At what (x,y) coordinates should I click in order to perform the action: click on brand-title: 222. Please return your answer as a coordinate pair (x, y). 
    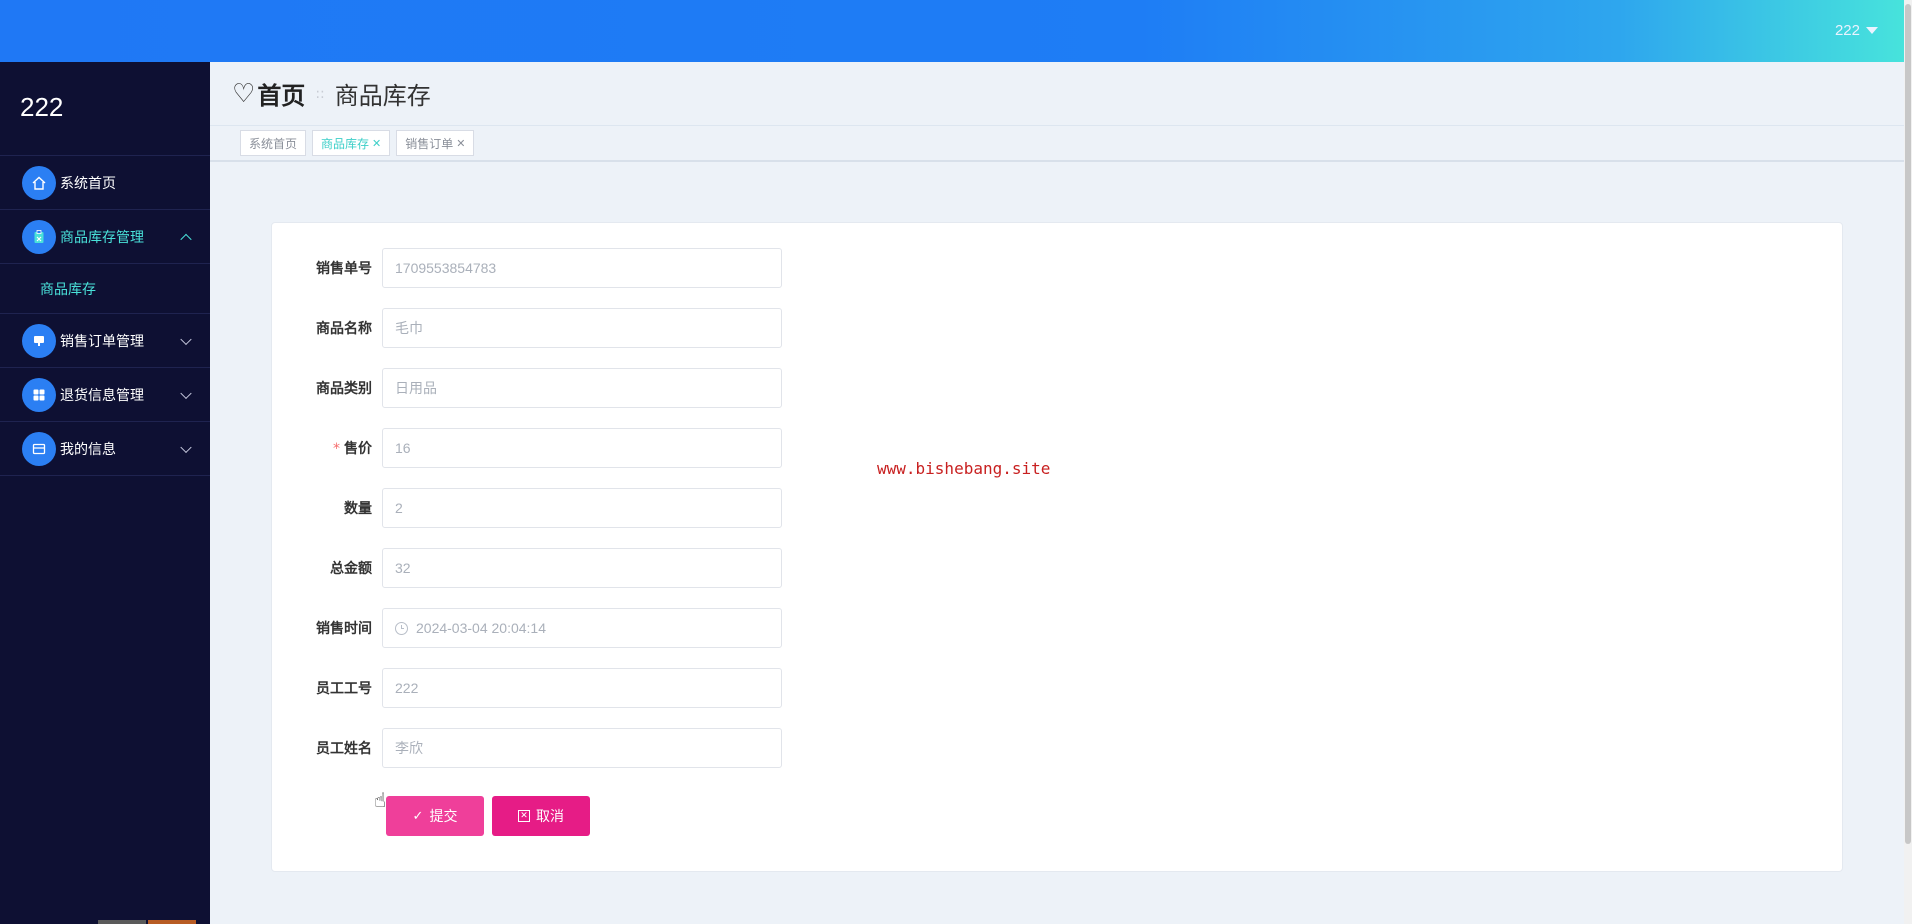
    Looking at the image, I should click on (105, 109).